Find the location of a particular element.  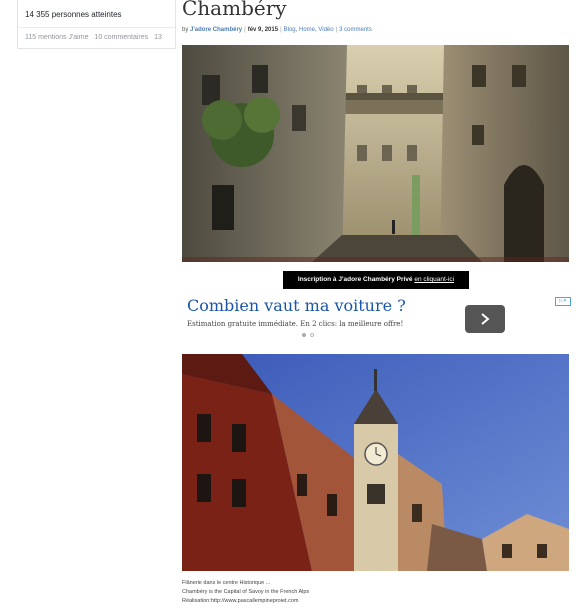

category-link-video: Vidéo is located at coordinates (325, 30).